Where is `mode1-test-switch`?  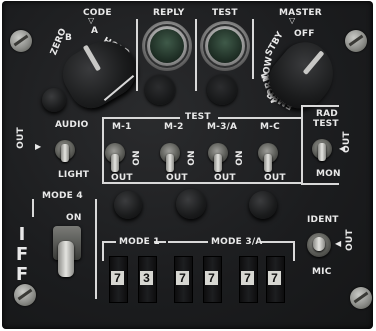 mode1-test-switch is located at coordinates (115, 163).